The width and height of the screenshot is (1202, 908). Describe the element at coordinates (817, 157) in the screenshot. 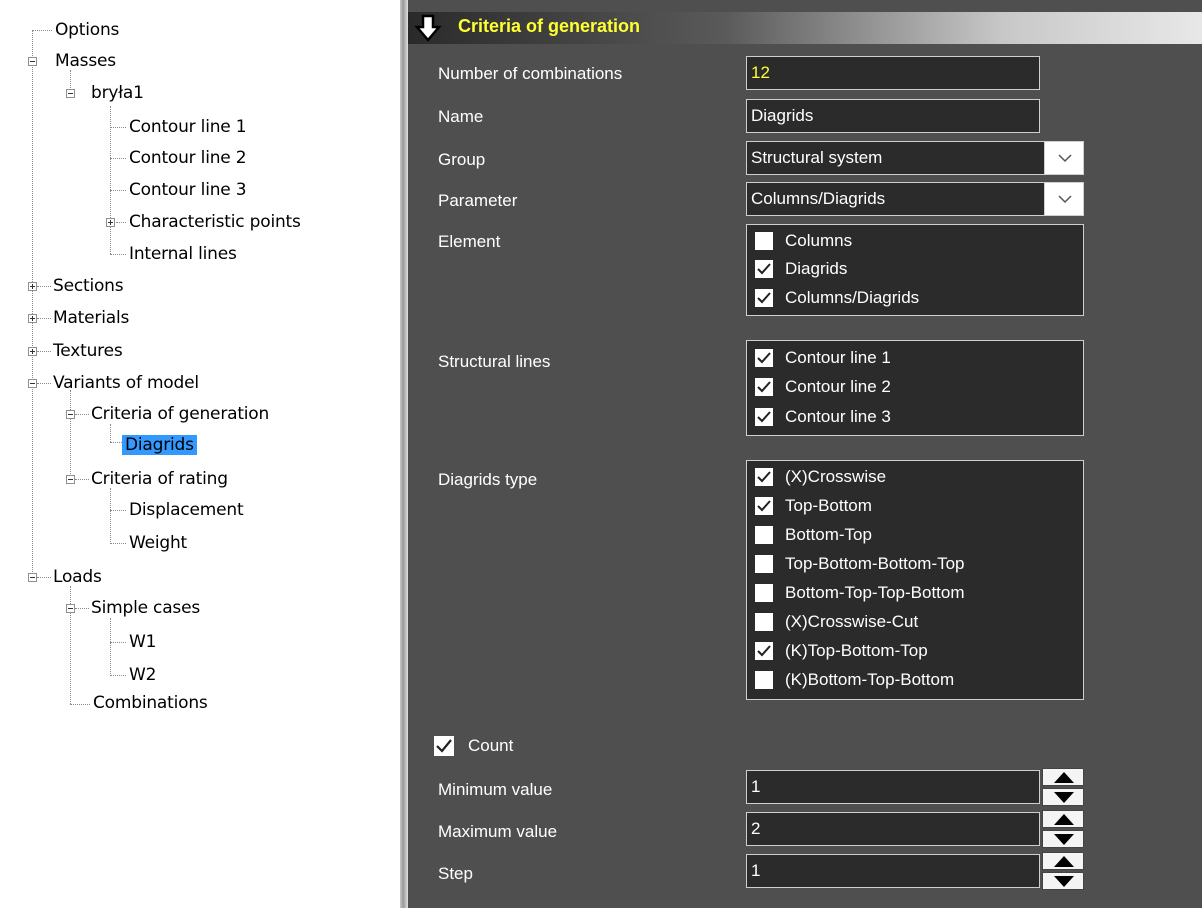

I see `group-value: Structural system` at that location.